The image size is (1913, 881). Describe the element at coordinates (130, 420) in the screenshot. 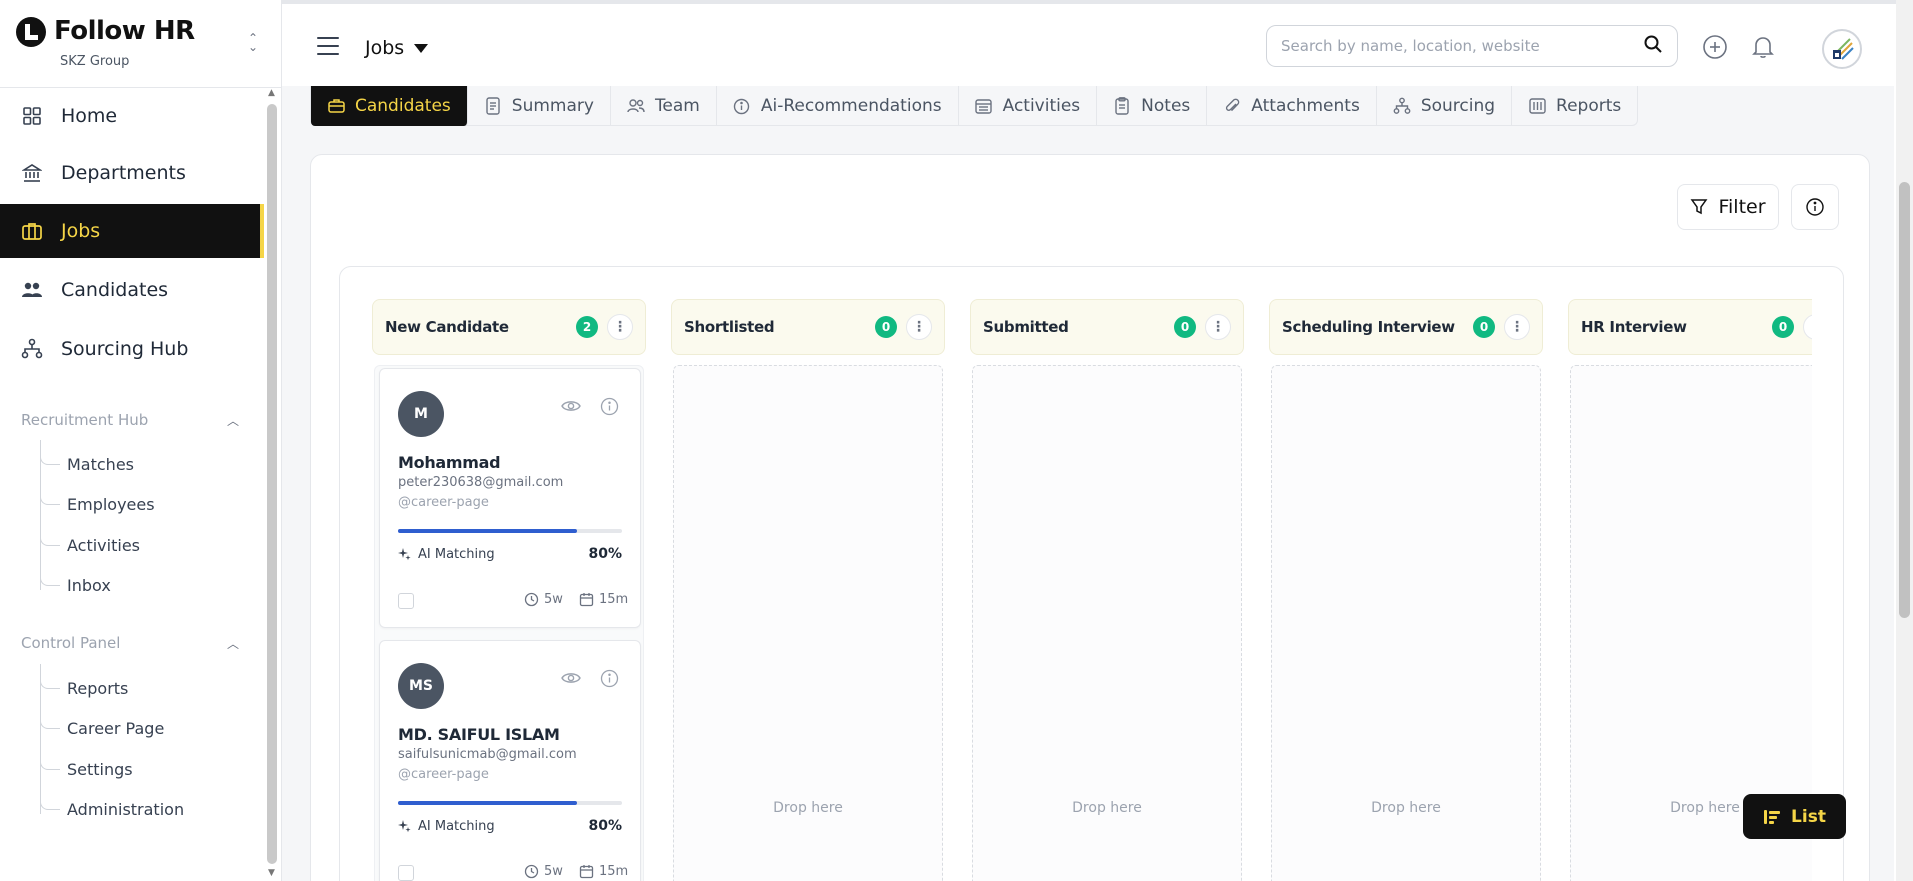

I see `recruitment-hub-section: Recruitment Hub ︿` at that location.